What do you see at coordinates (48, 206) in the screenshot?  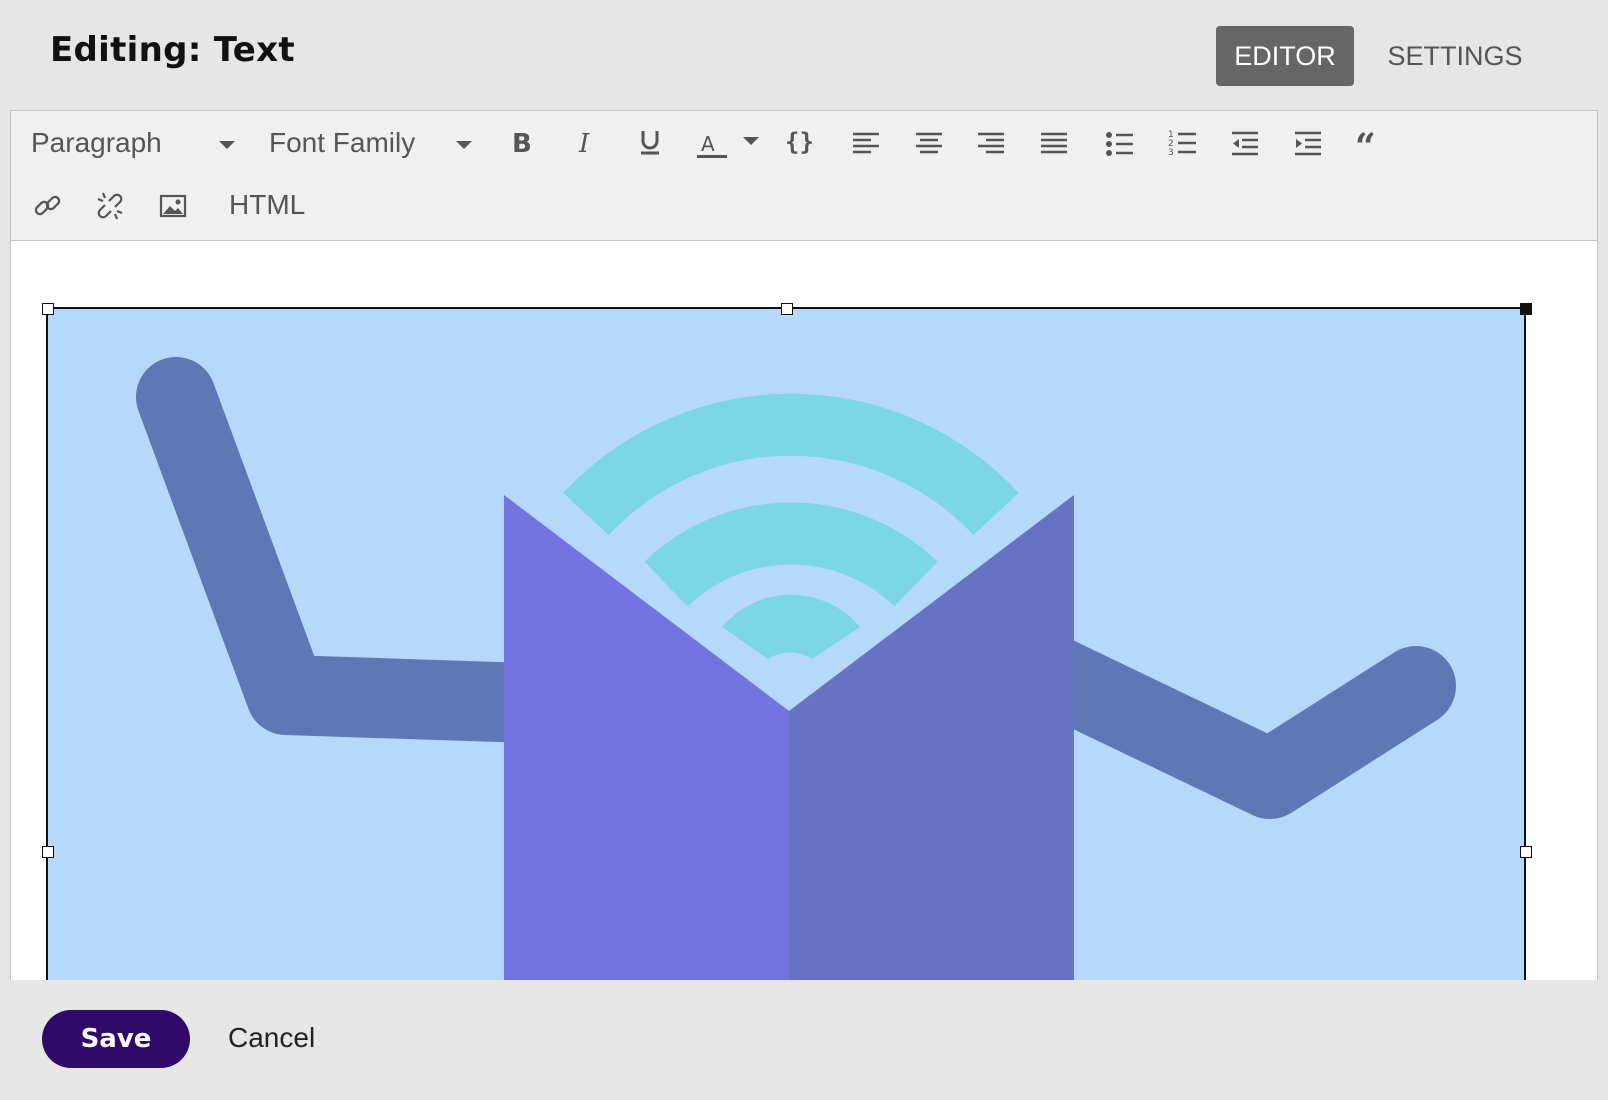 I see `link-icon` at bounding box center [48, 206].